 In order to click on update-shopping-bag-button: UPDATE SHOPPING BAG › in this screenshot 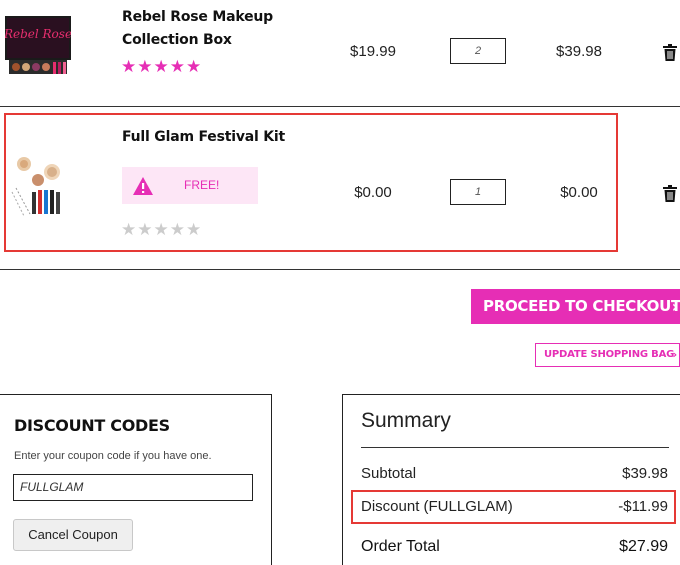, I will do `click(607, 355)`.